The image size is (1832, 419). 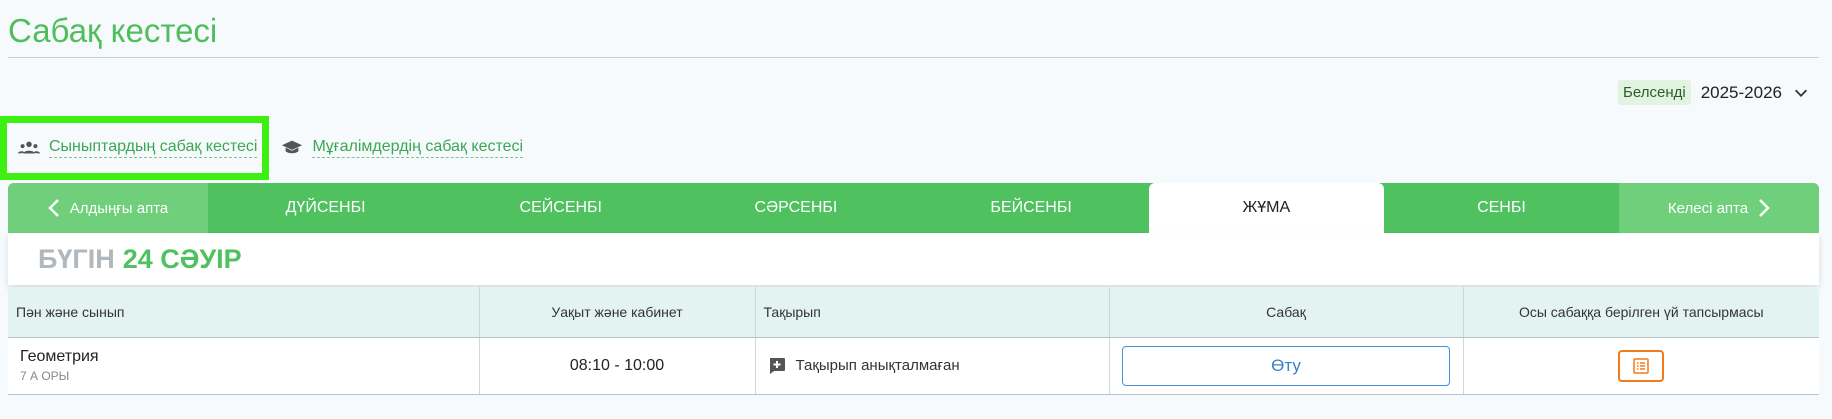 I want to click on topic-text: Тақырып анықталмаған, so click(x=877, y=365).